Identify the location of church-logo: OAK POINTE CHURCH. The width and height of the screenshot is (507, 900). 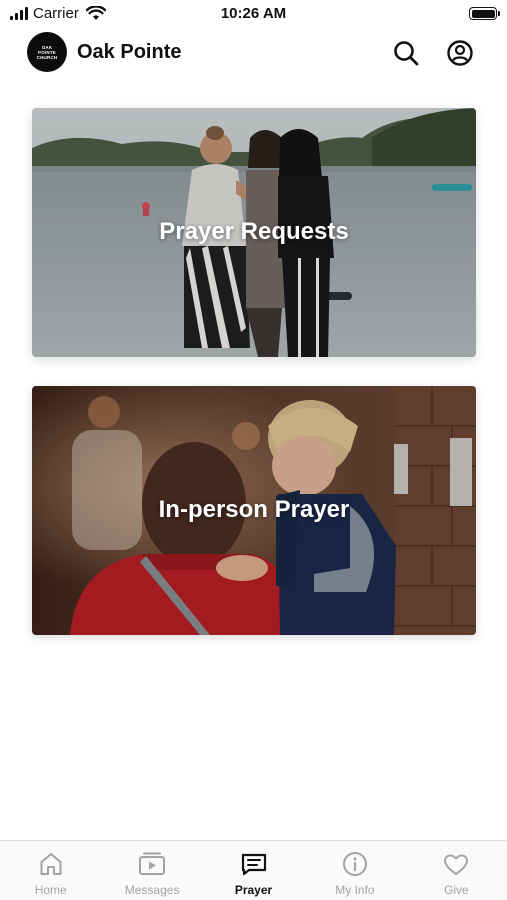
(47, 52).